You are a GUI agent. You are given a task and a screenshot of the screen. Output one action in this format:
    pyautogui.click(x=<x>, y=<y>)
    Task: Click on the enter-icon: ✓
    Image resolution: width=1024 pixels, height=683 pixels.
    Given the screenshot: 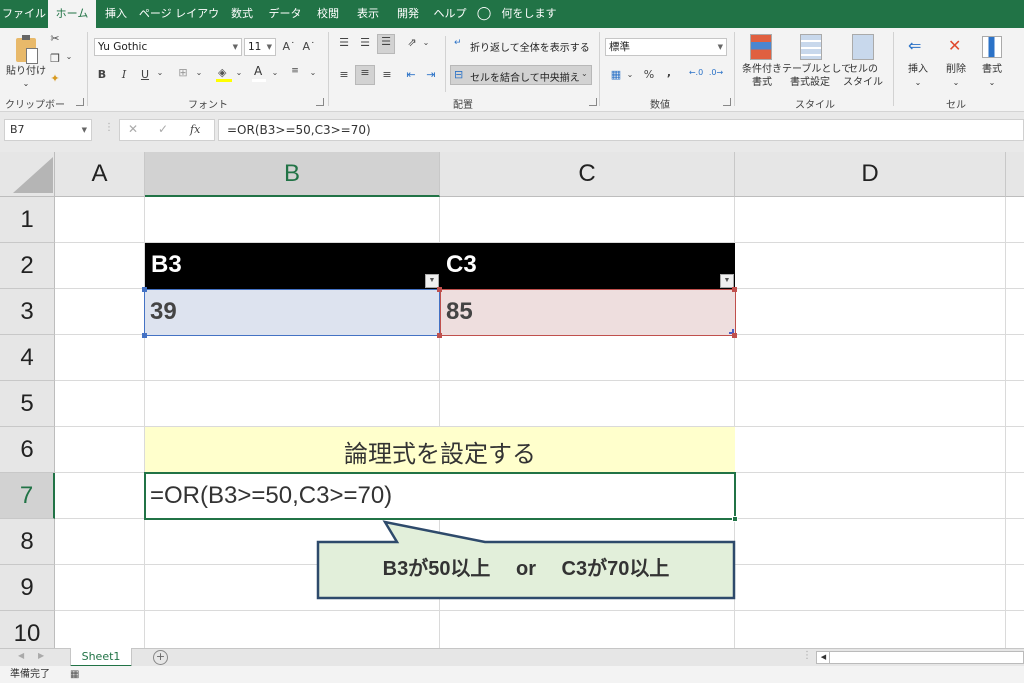 What is the action you would take?
    pyautogui.click(x=163, y=129)
    